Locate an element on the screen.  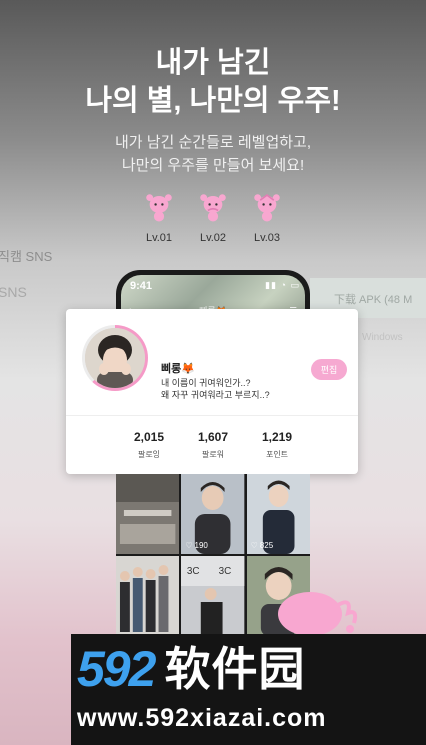
subtitle-line2: 나만의 우주를 만들어 보세요! is located at coordinates (213, 165).